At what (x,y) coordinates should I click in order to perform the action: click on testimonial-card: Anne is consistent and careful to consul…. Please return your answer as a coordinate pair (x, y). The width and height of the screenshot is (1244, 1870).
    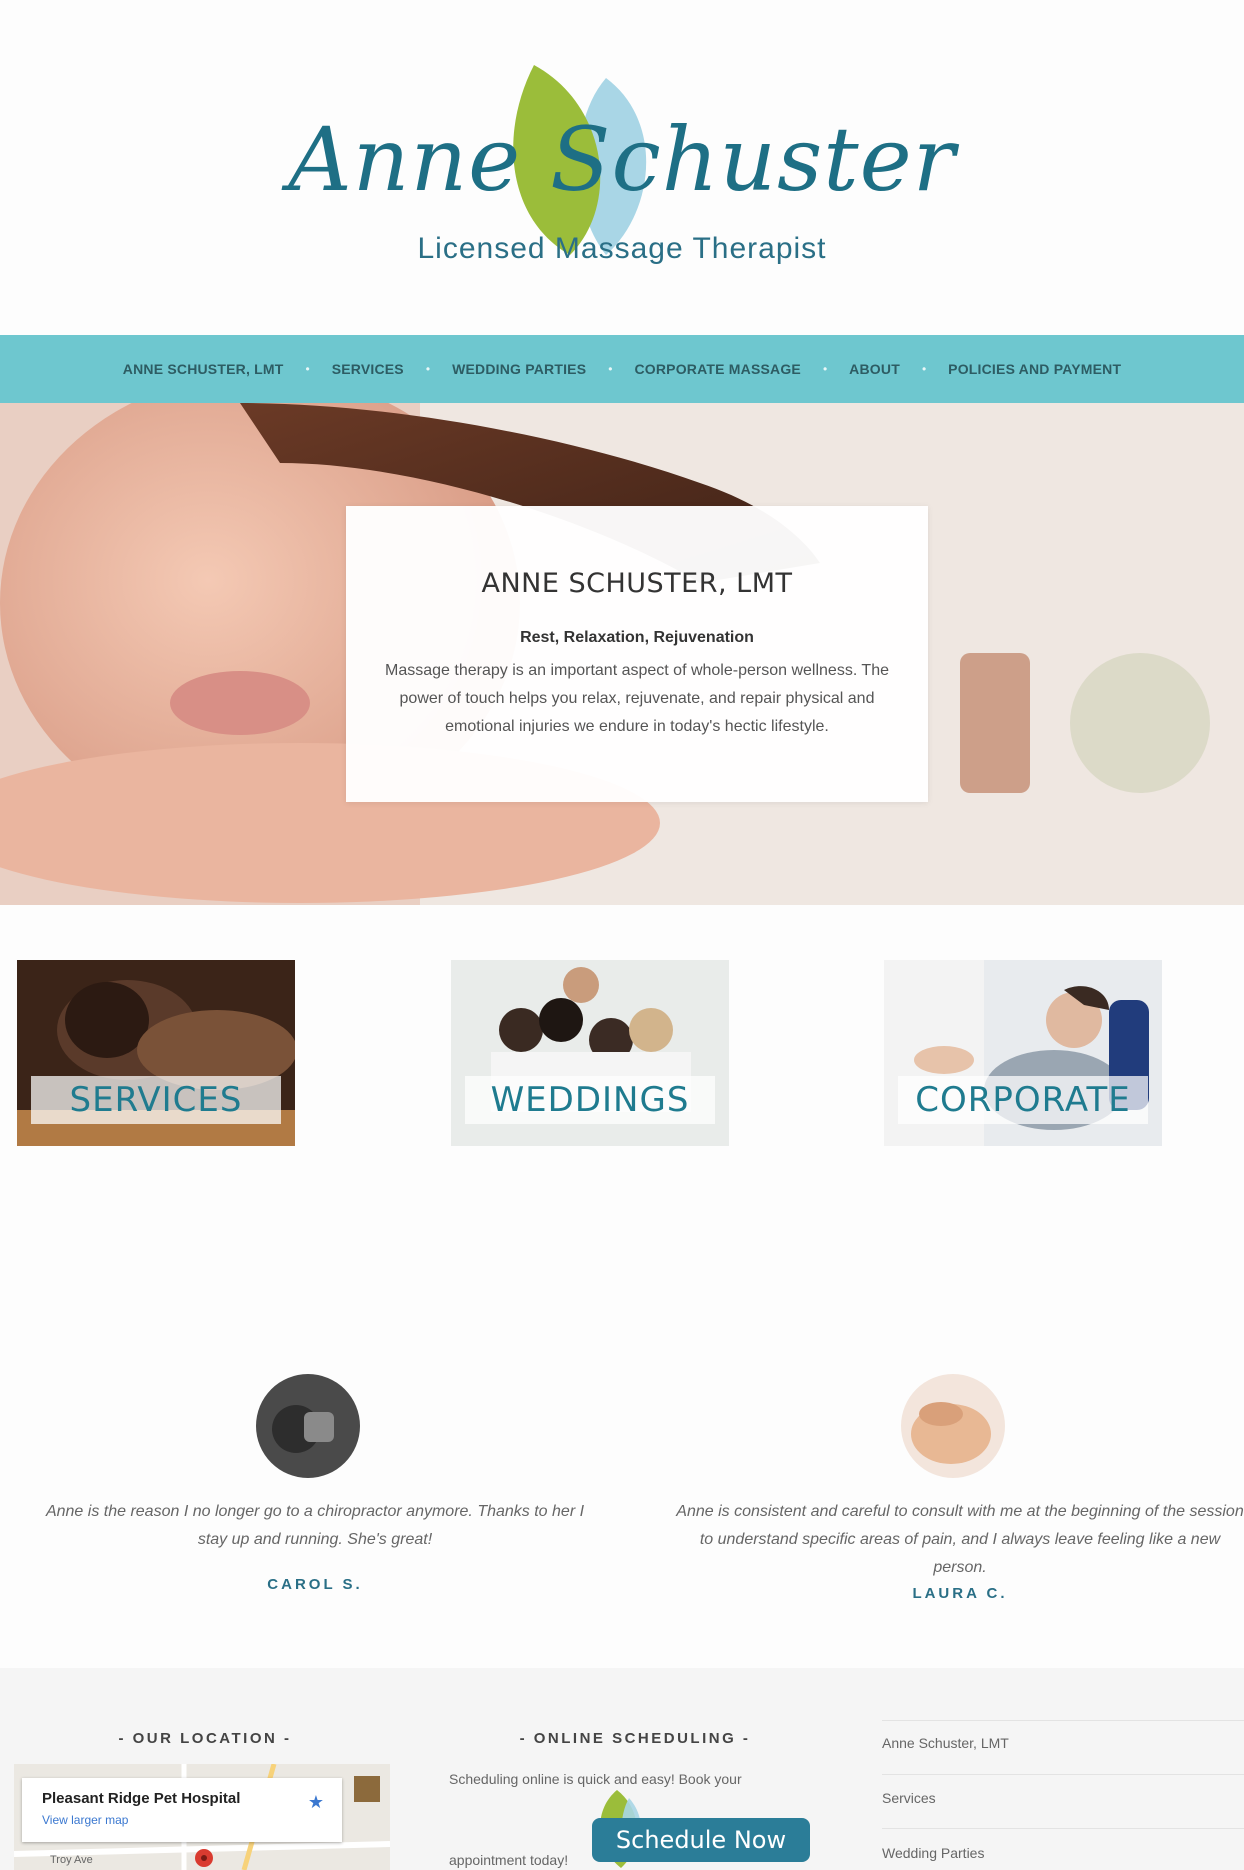
    Looking at the image, I should click on (959, 1488).